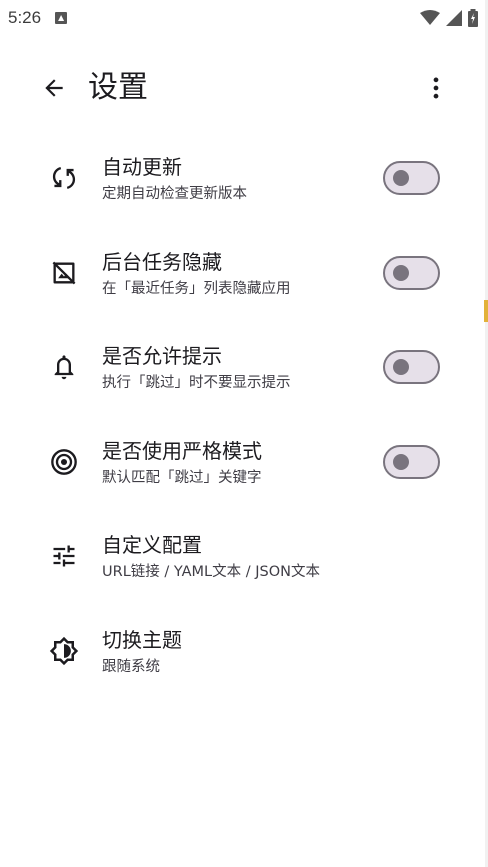 The image size is (488, 867). I want to click on setting-title: 是否允许提示, so click(162, 356).